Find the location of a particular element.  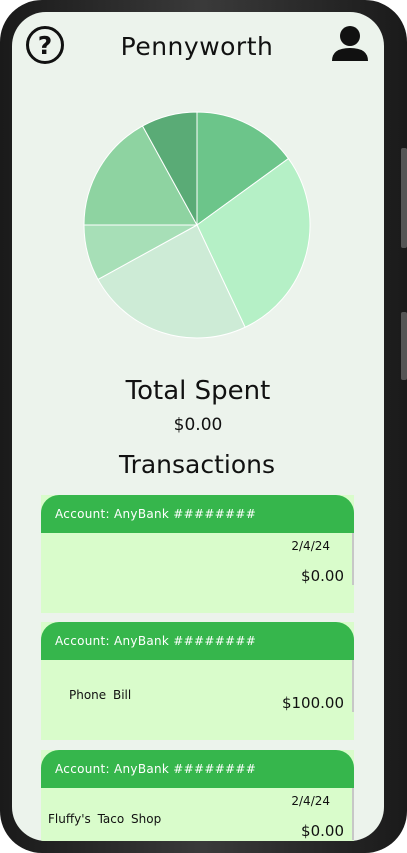

transaction-description: Phone Bill is located at coordinates (100, 695).